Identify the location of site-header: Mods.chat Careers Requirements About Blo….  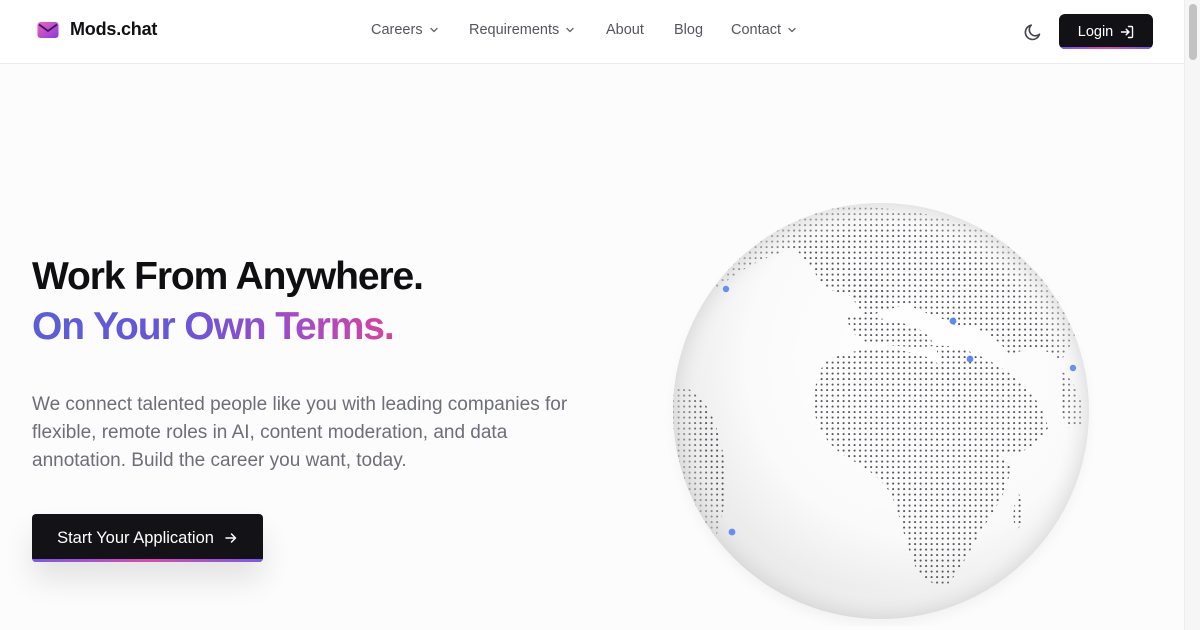
(592, 32).